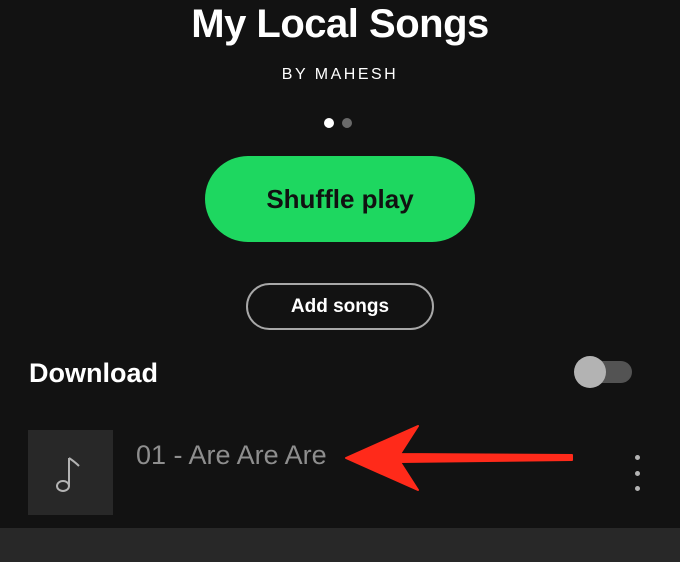 This screenshot has height=562, width=680. What do you see at coordinates (340, 24) in the screenshot?
I see `playlist-title: My Local Songs` at bounding box center [340, 24].